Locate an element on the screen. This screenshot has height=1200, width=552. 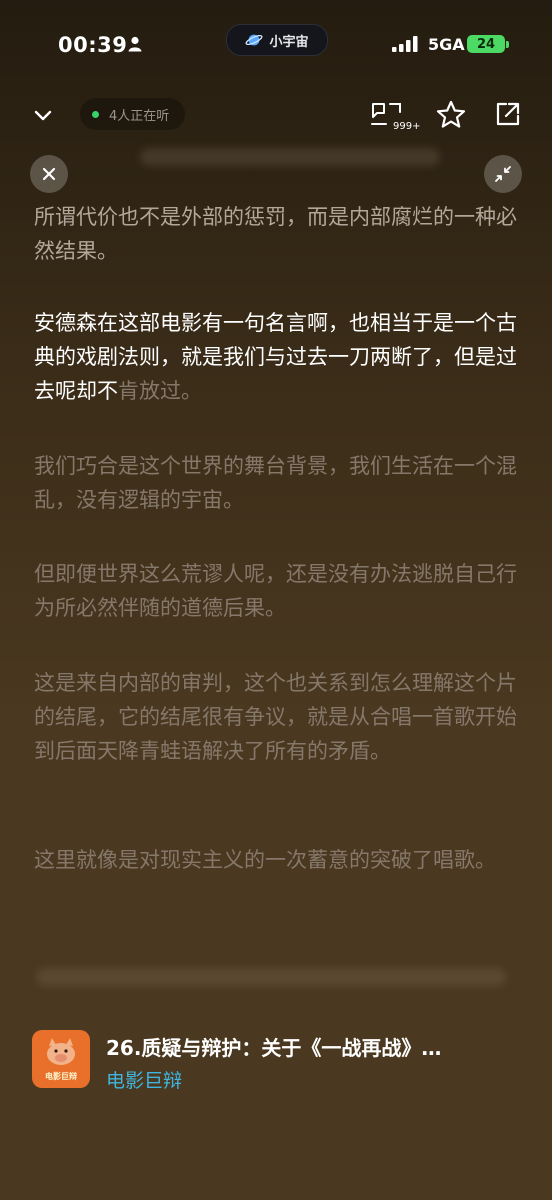
network-type: 5GA is located at coordinates (446, 44).